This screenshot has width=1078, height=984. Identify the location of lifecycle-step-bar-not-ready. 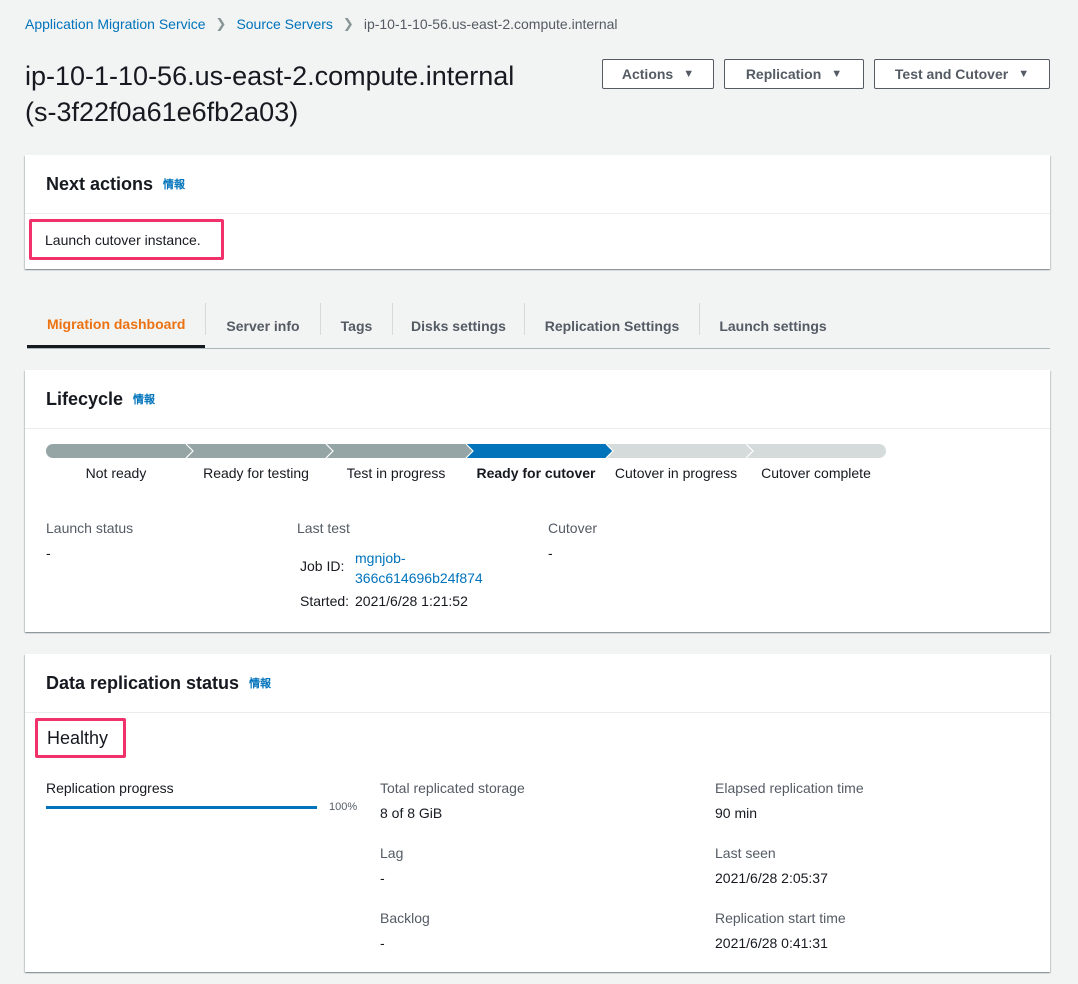
(119, 451).